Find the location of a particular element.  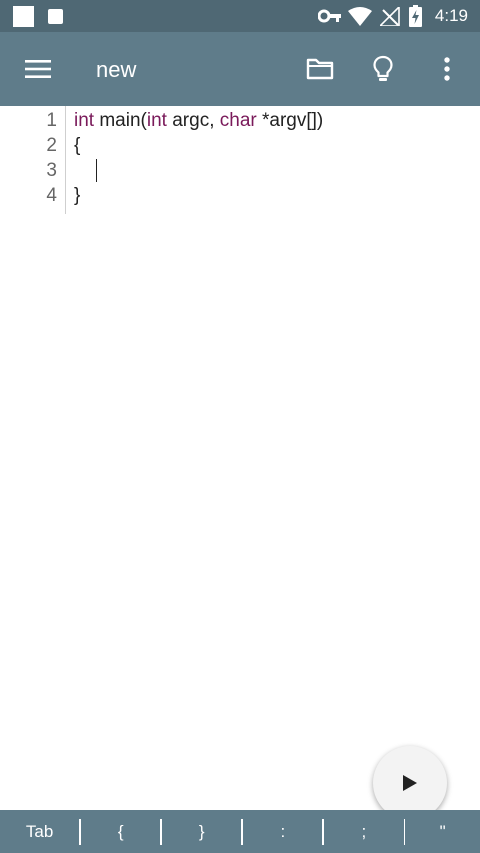

no-signal-icon is located at coordinates (390, 16).